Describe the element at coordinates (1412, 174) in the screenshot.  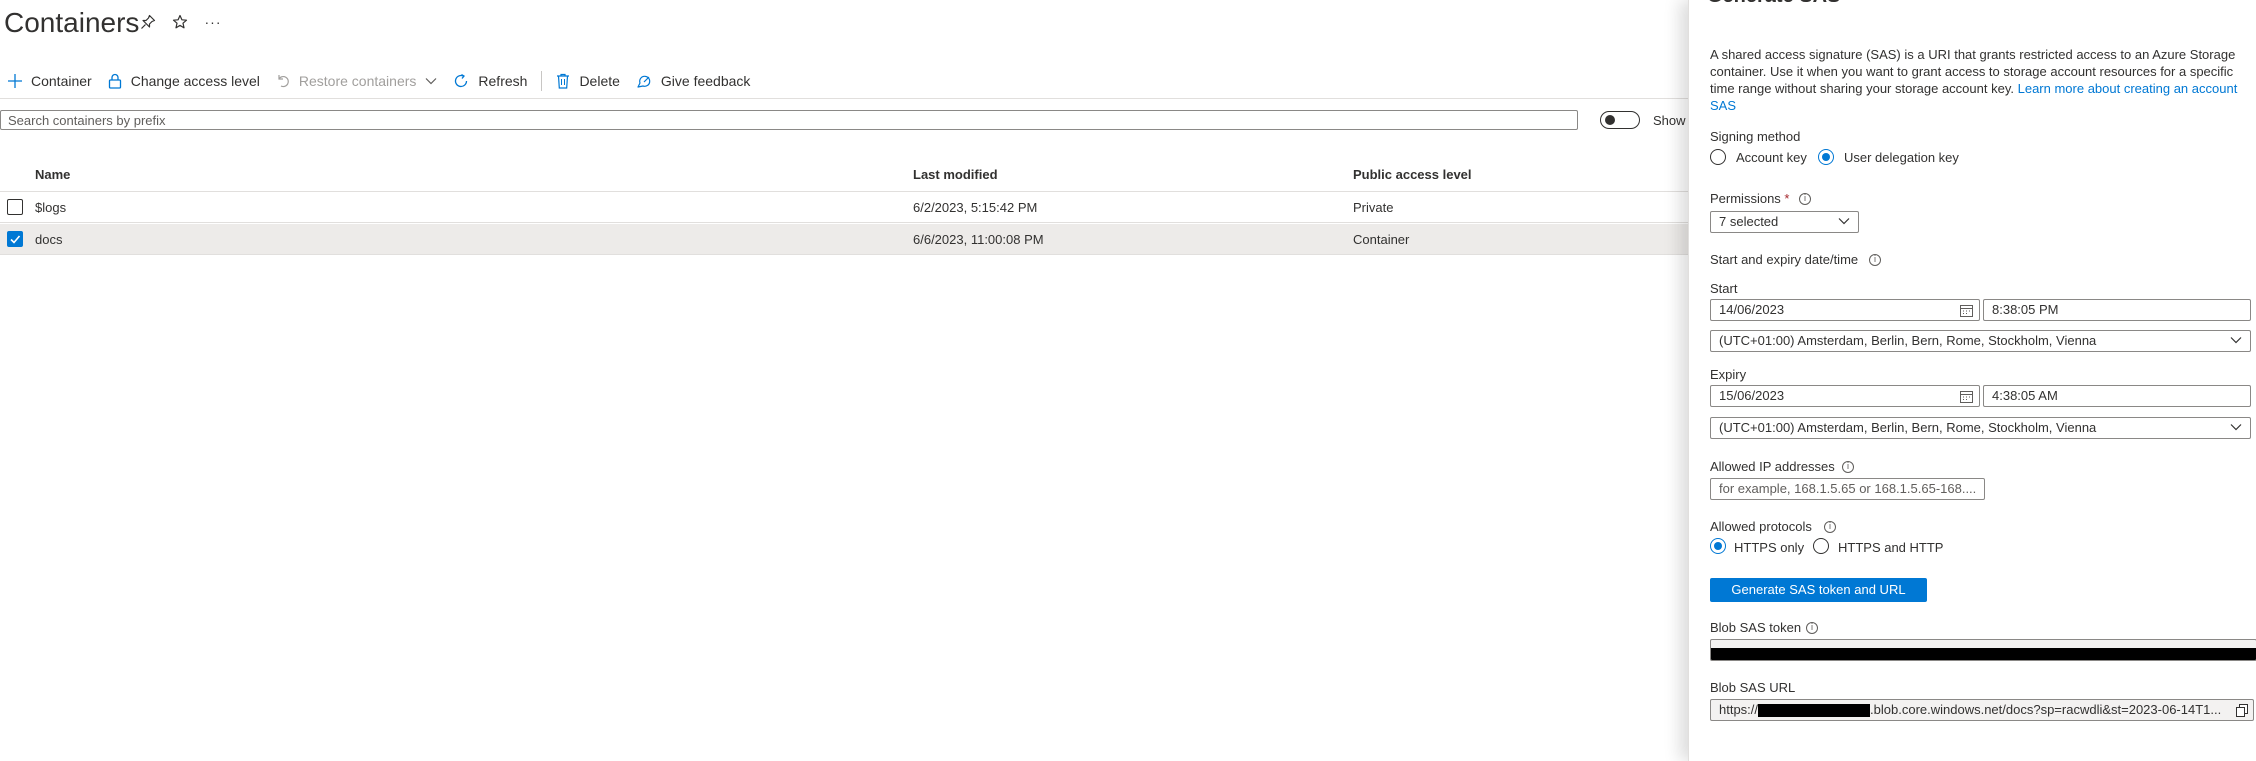
I see `column-header-public-access: Public access level` at that location.